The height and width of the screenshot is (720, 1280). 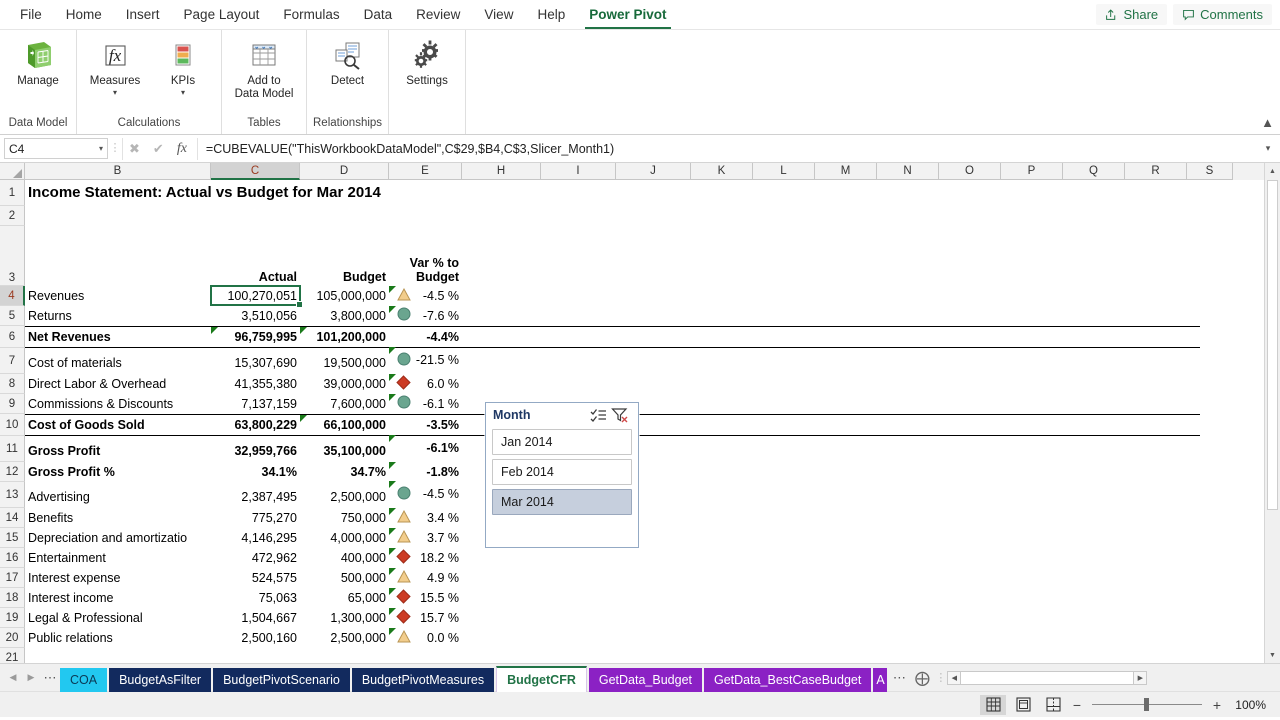 What do you see at coordinates (970, 171) in the screenshot?
I see `column-header-O: O` at bounding box center [970, 171].